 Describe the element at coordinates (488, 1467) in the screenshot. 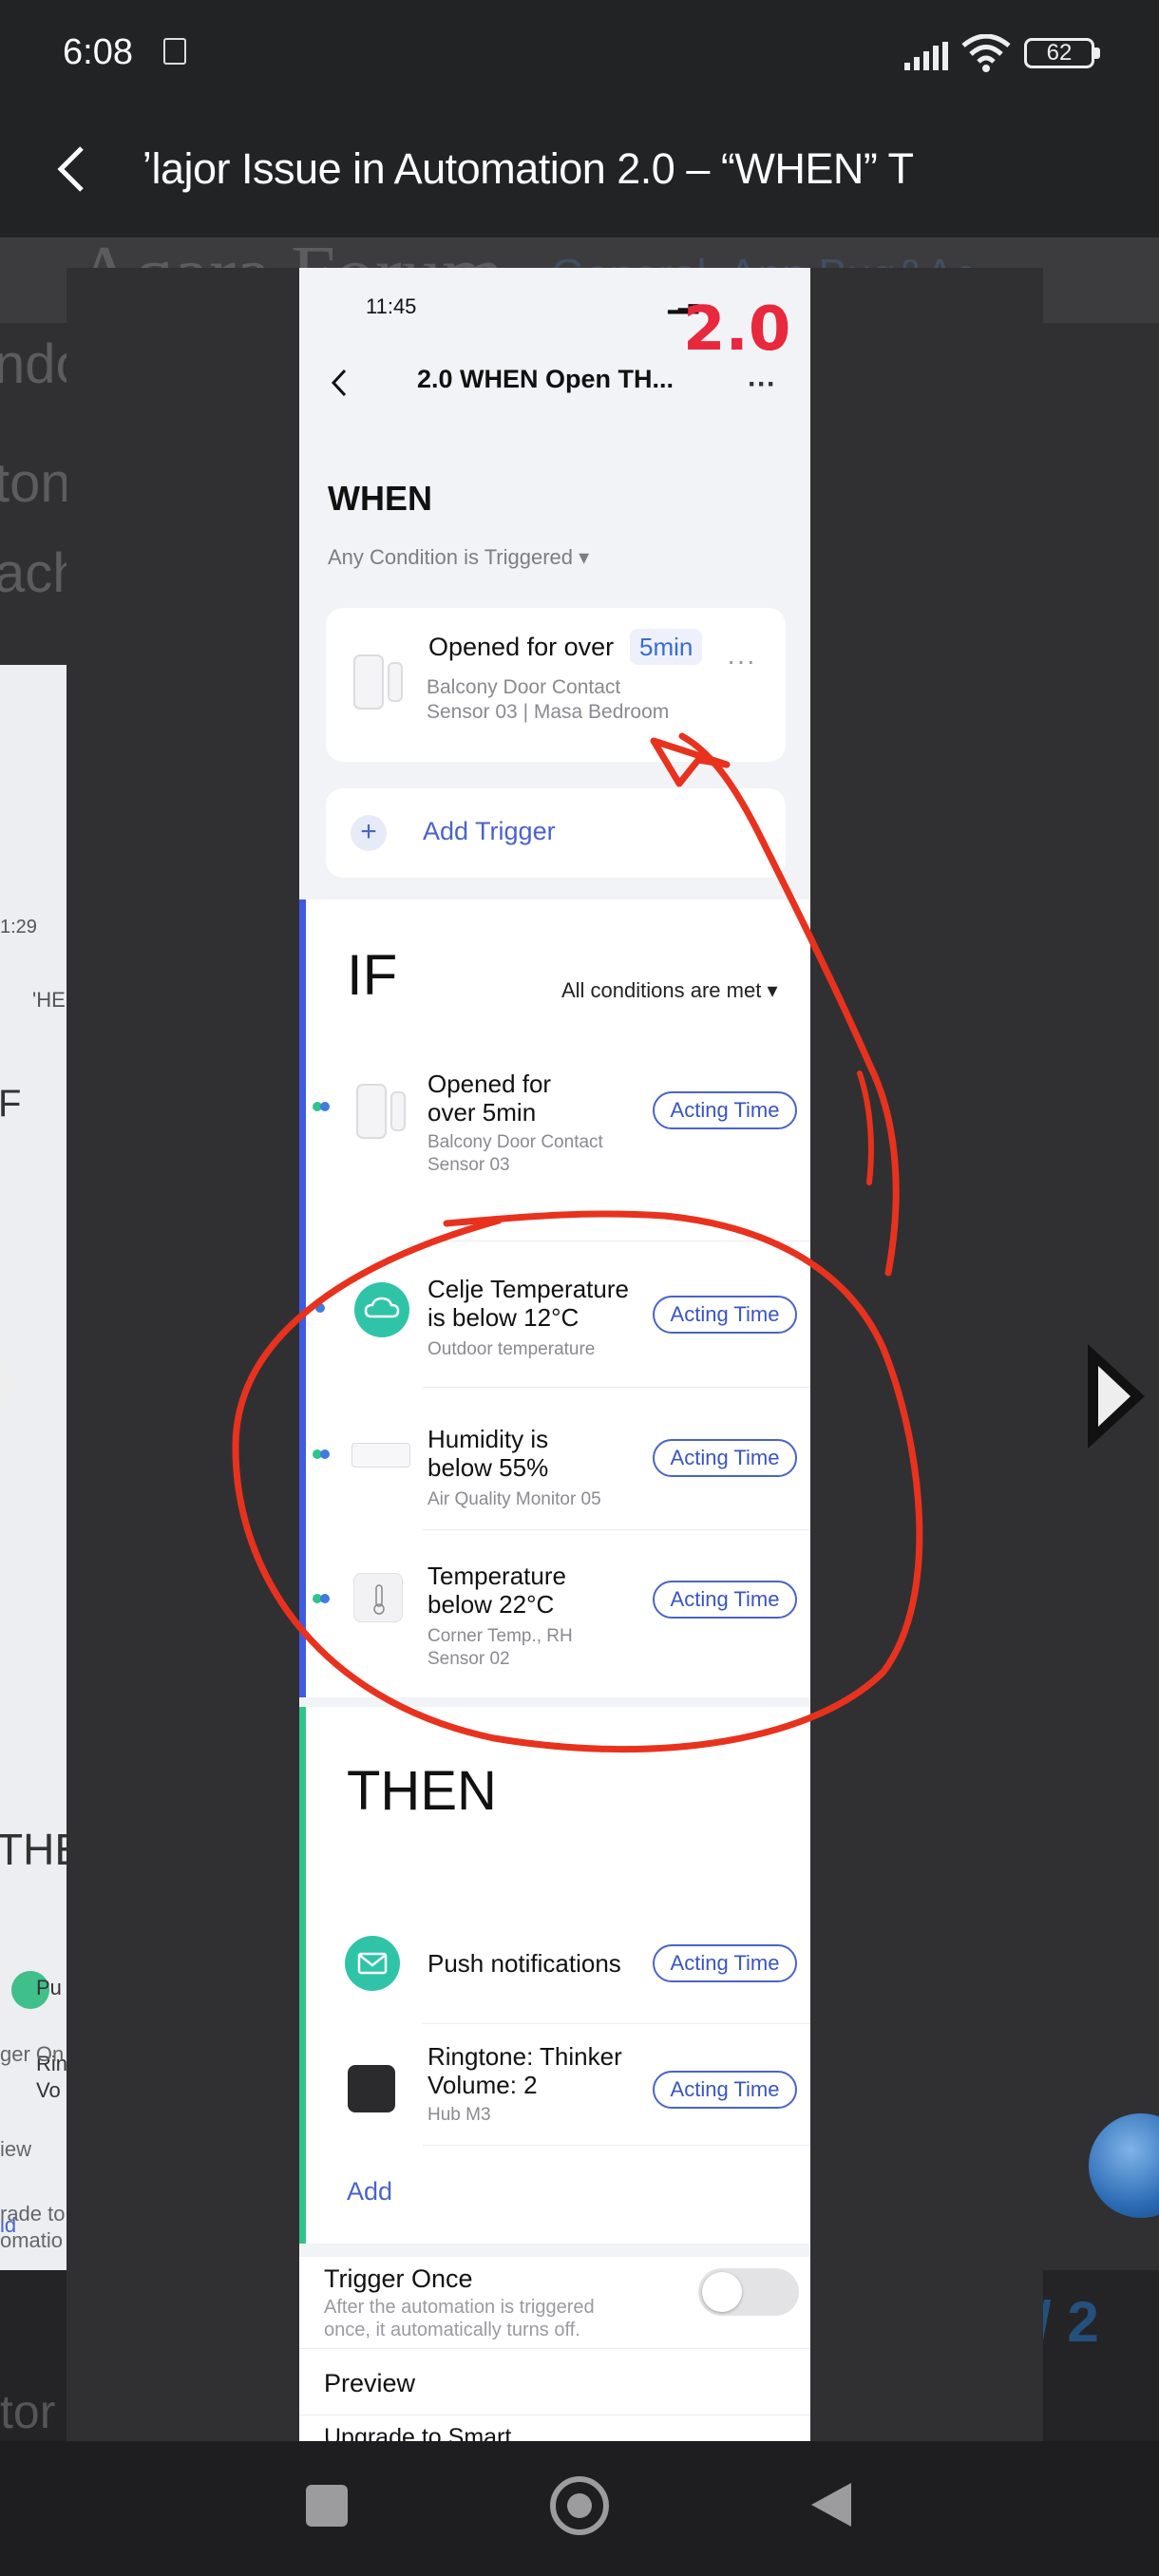

I see `condition-line2: below 55%` at that location.